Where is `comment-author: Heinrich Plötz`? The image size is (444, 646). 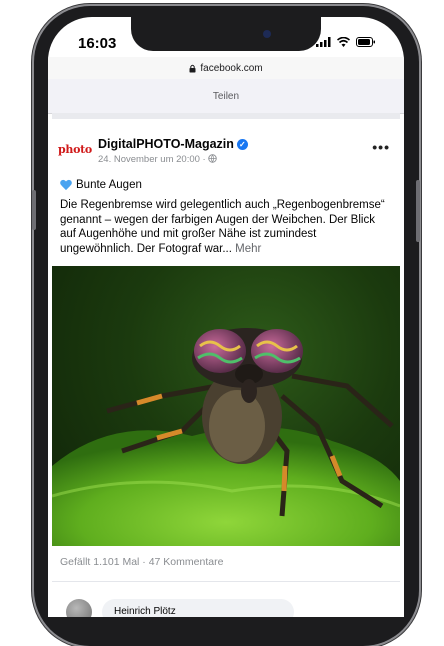
comment-author: Heinrich Plötz is located at coordinates (145, 611).